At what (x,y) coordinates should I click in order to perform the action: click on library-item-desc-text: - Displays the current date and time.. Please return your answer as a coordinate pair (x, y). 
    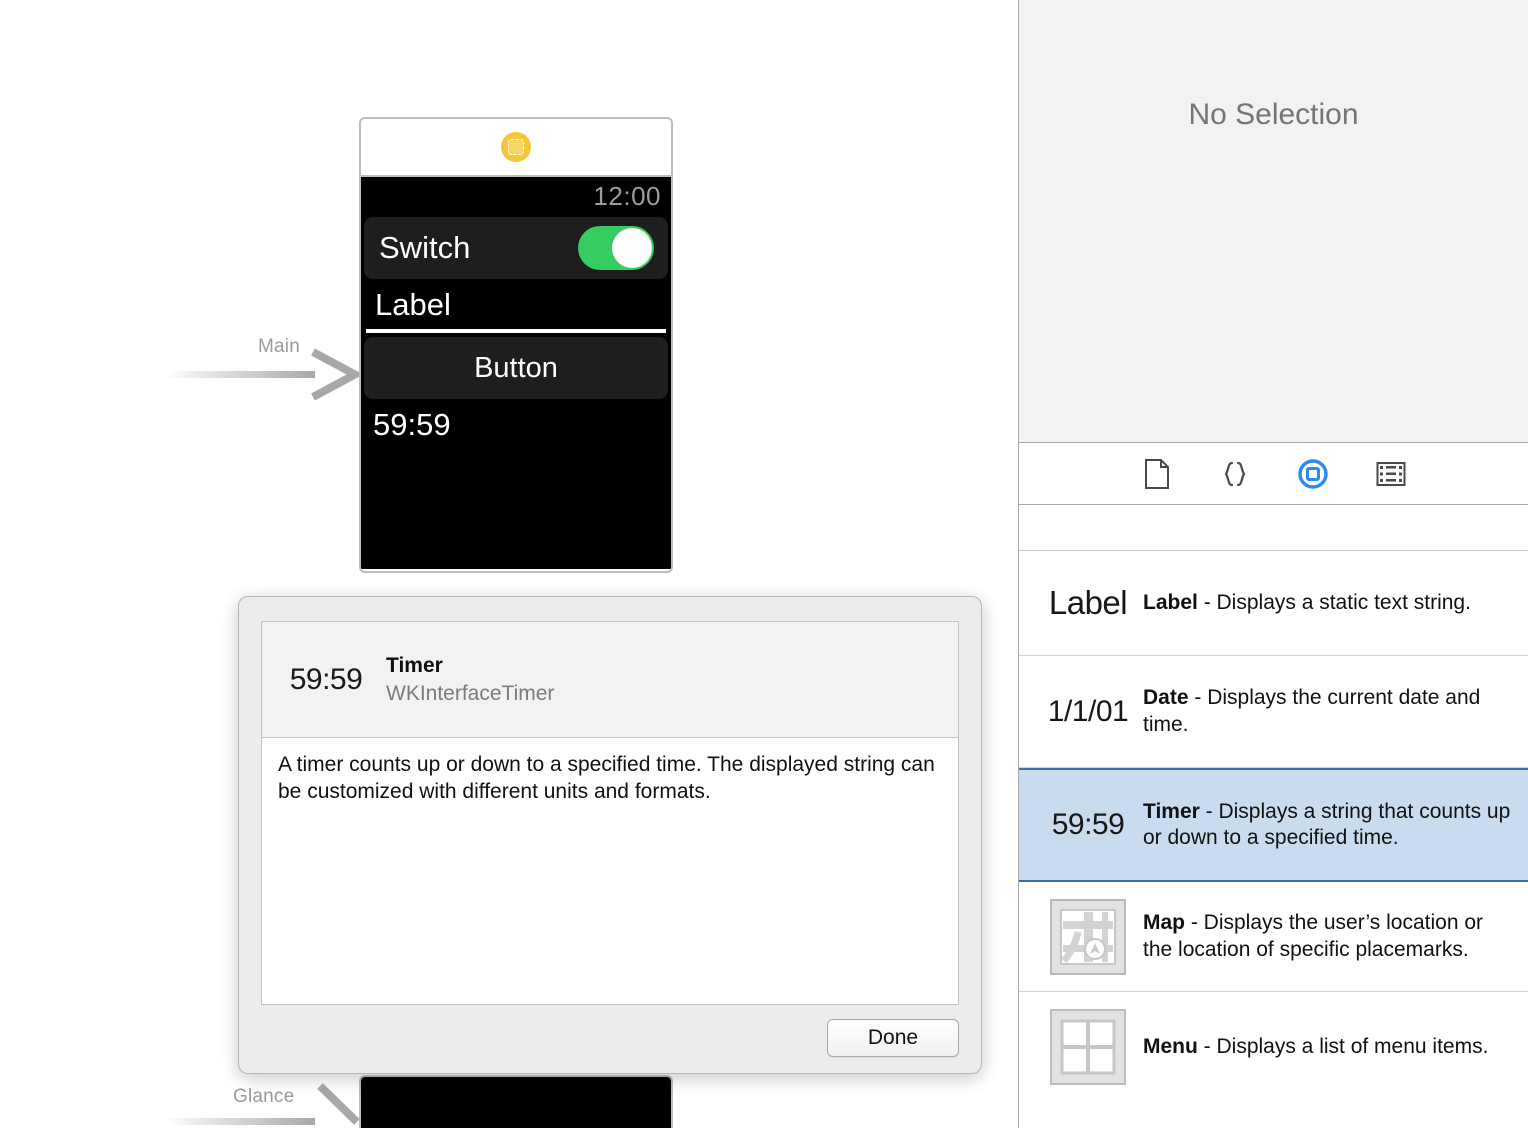
    Looking at the image, I should click on (1312, 711).